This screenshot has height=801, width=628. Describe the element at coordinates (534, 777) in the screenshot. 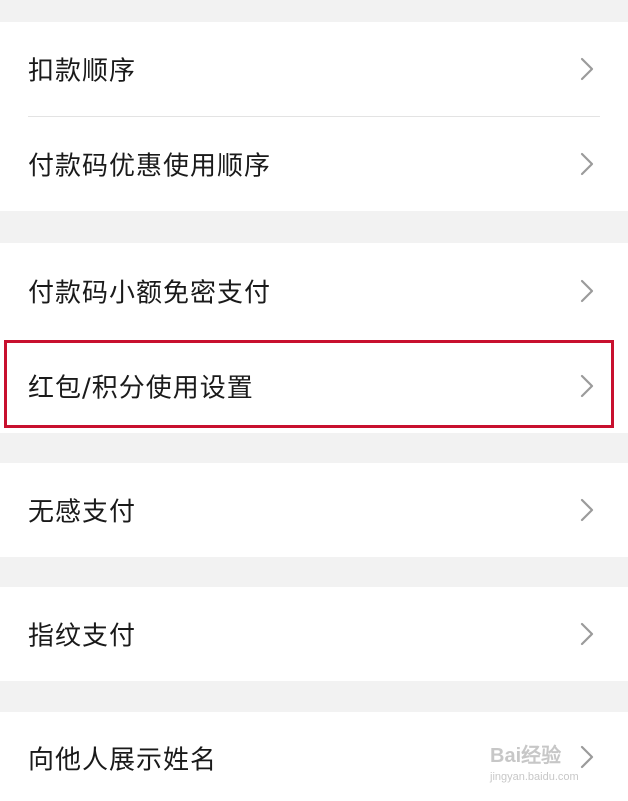

I see `watermark-url: jingyan.baidu.com` at that location.